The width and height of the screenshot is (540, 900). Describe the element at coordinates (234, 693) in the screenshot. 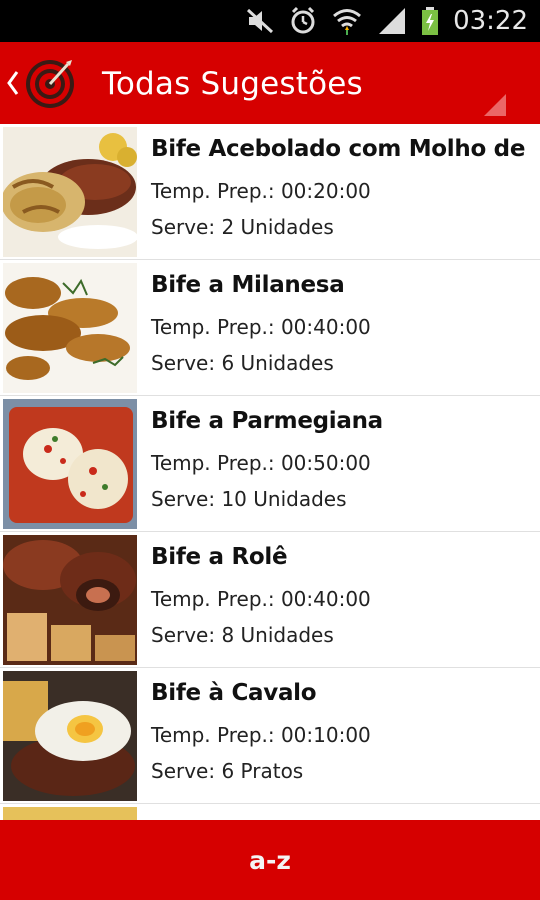

I see `recipe-title: Bife à Cavalo` at that location.